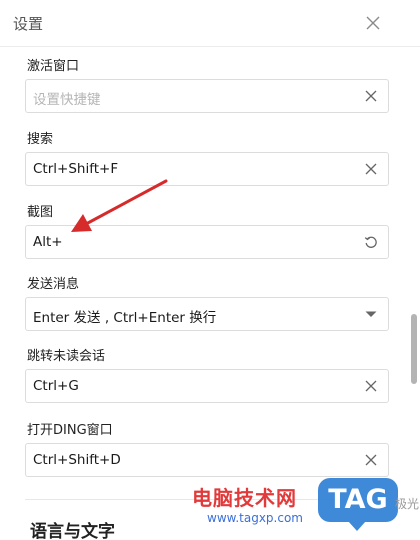  Describe the element at coordinates (40, 139) in the screenshot. I see `label-search: 搜索` at that location.